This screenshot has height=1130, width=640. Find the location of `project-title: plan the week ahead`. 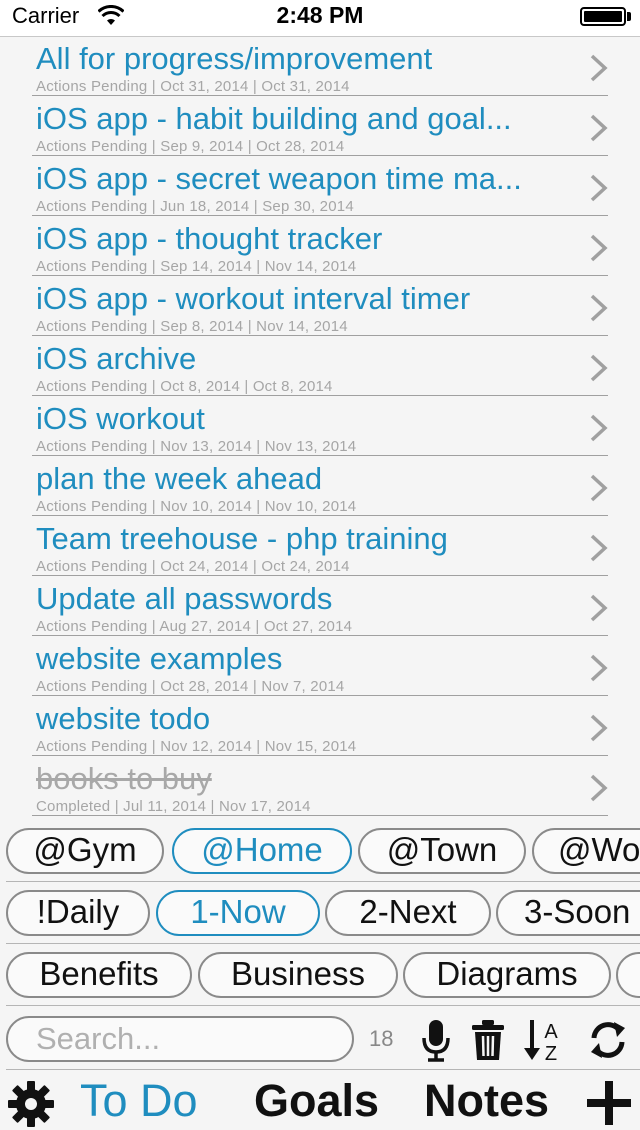

project-title: plan the week ahead is located at coordinates (179, 478).